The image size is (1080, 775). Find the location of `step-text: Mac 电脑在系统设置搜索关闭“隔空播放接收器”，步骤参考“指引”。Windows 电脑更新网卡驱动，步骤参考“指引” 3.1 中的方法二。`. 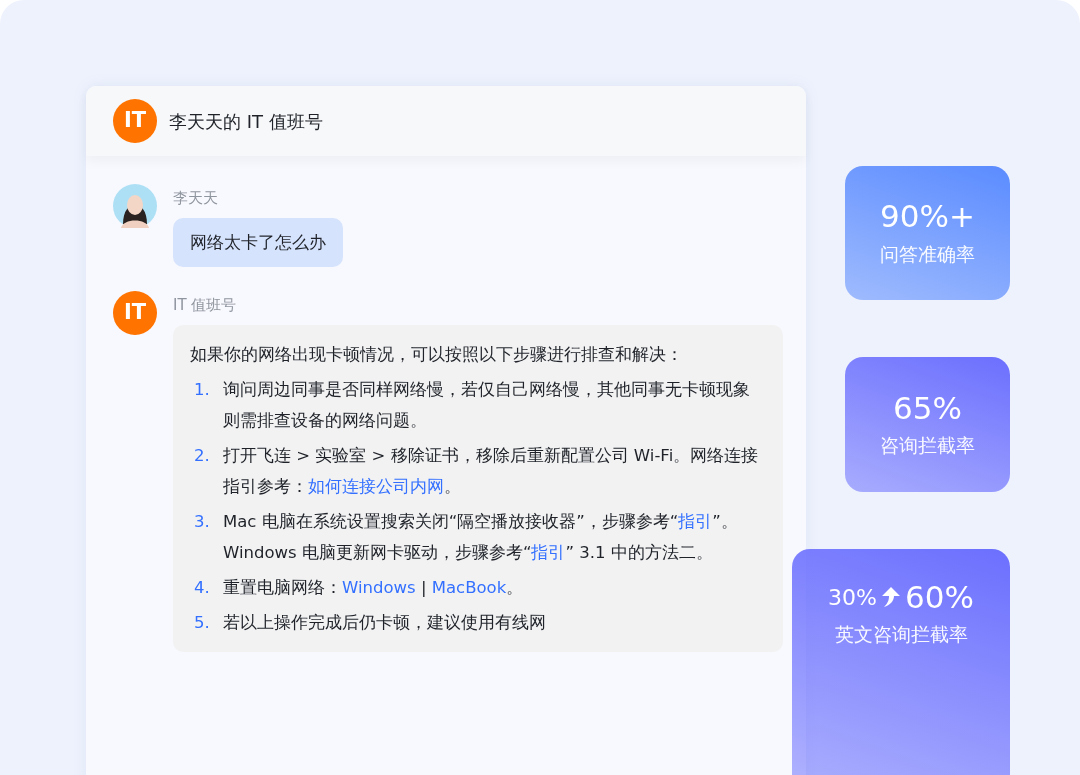

step-text: Mac 电脑在系统设置搜索关闭“隔空播放接收器”，步骤参考“指引”。Windows 电脑更新网卡驱动，步骤参考“指引” 3.1 中的方法二。 is located at coordinates (481, 537).